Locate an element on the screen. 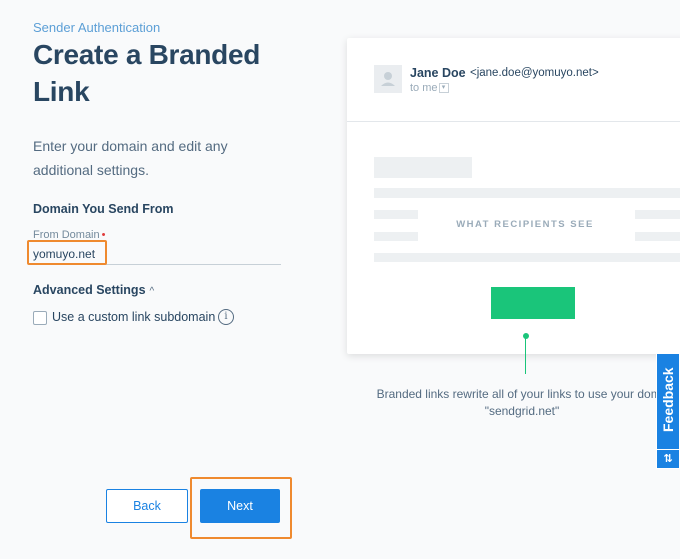 The width and height of the screenshot is (680, 559). input-highlight-box is located at coordinates (67, 252).